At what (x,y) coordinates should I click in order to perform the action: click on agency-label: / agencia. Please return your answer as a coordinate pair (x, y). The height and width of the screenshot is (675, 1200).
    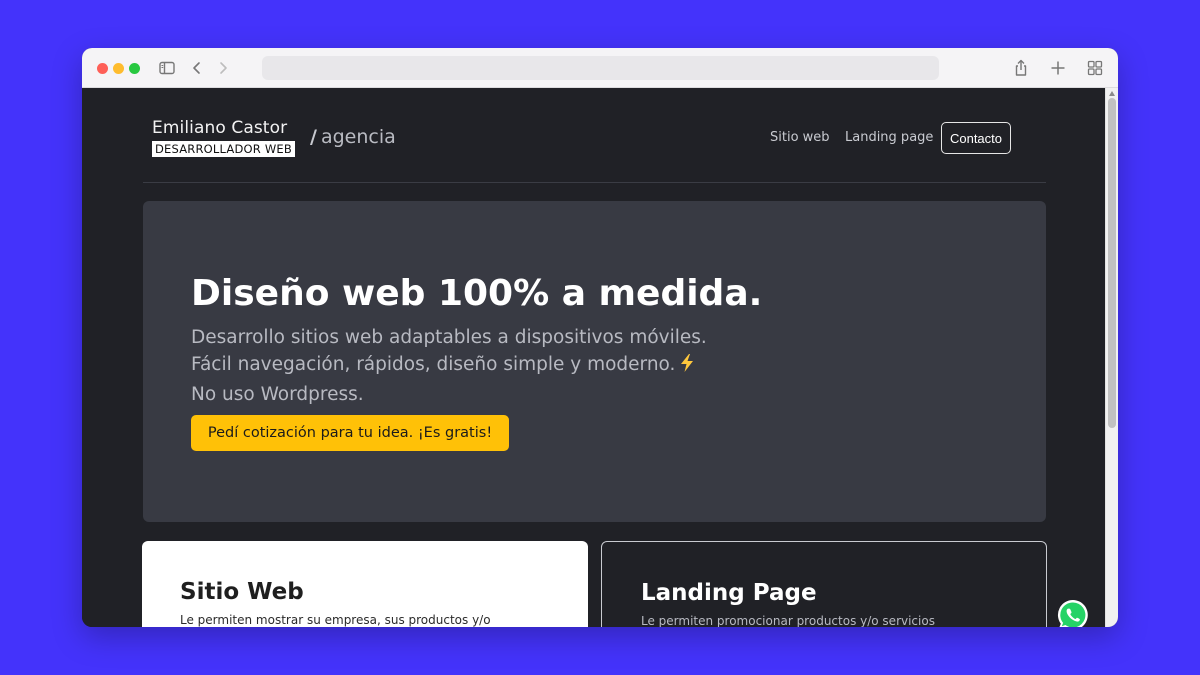
    Looking at the image, I should click on (353, 137).